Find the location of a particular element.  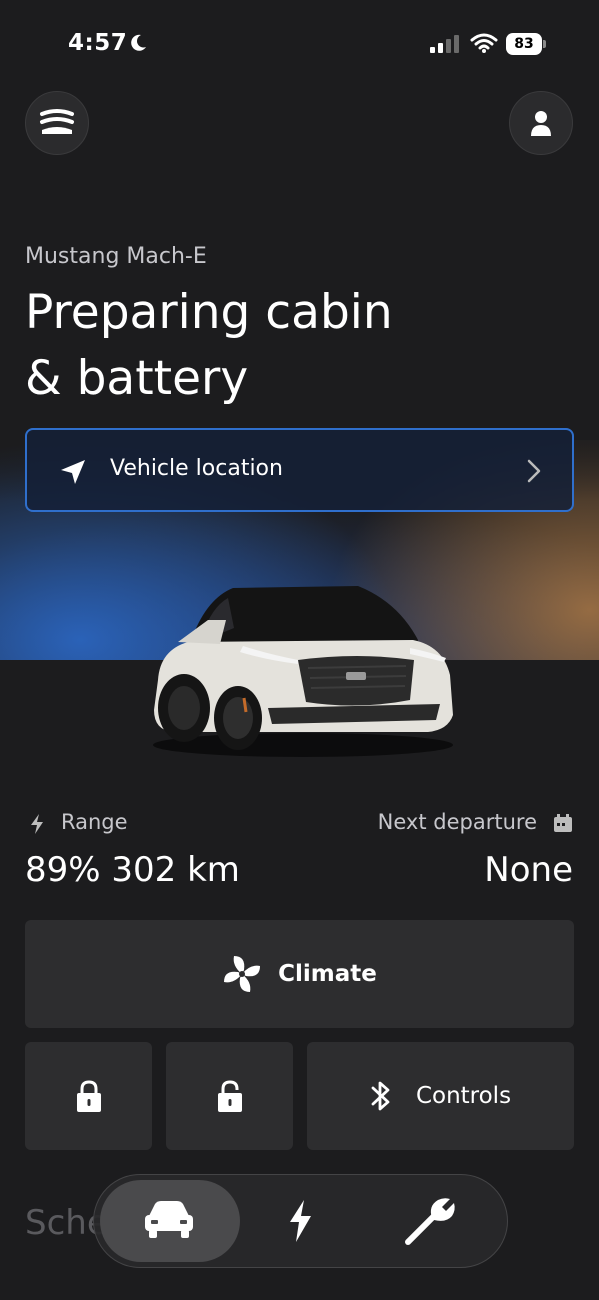

lock-button is located at coordinates (88, 1096).